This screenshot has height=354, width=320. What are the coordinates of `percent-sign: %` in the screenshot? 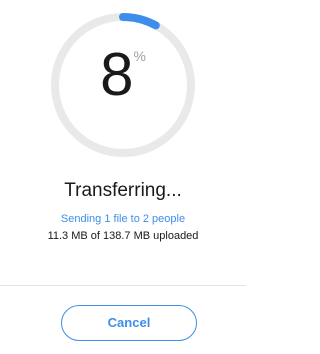 It's located at (139, 56).